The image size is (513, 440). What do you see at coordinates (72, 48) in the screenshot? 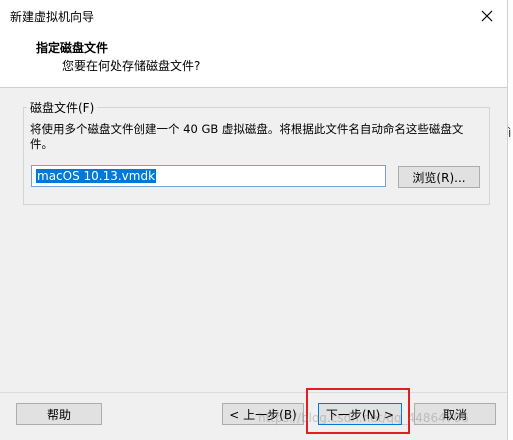
I see `page-title: 指定磁盘文件` at bounding box center [72, 48].